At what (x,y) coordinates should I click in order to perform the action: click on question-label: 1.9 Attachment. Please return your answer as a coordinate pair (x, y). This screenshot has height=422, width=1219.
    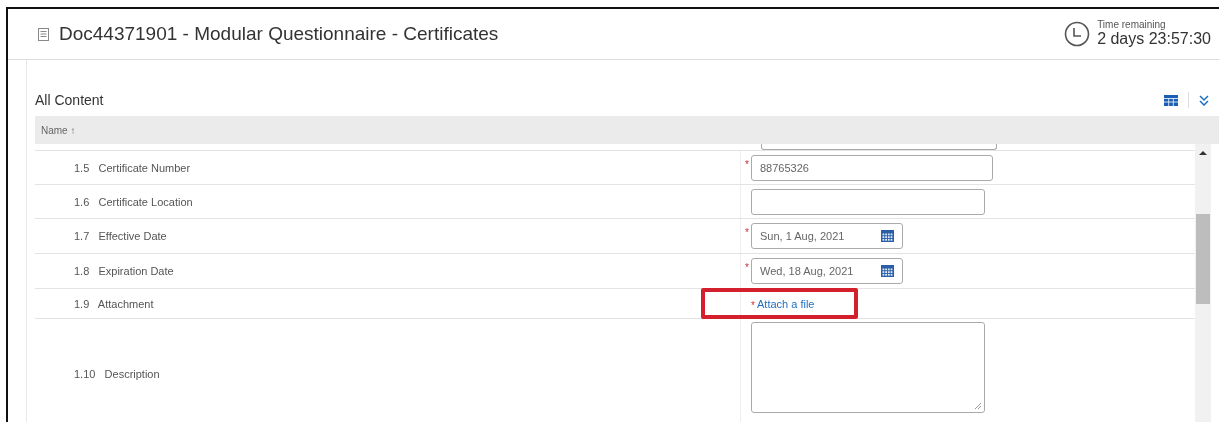
    Looking at the image, I should click on (114, 303).